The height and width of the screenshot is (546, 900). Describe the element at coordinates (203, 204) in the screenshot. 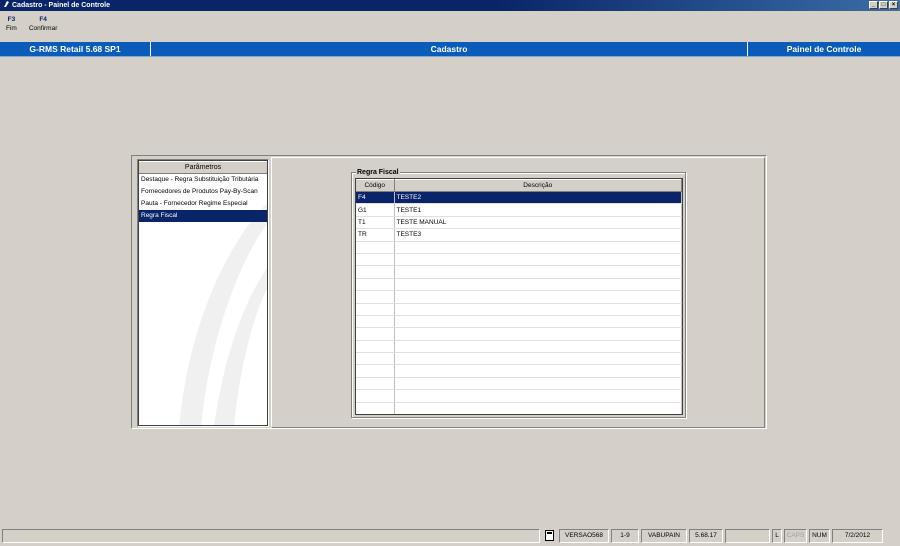

I see `list-item: Pauta - Fornecedor Regime Especial` at that location.